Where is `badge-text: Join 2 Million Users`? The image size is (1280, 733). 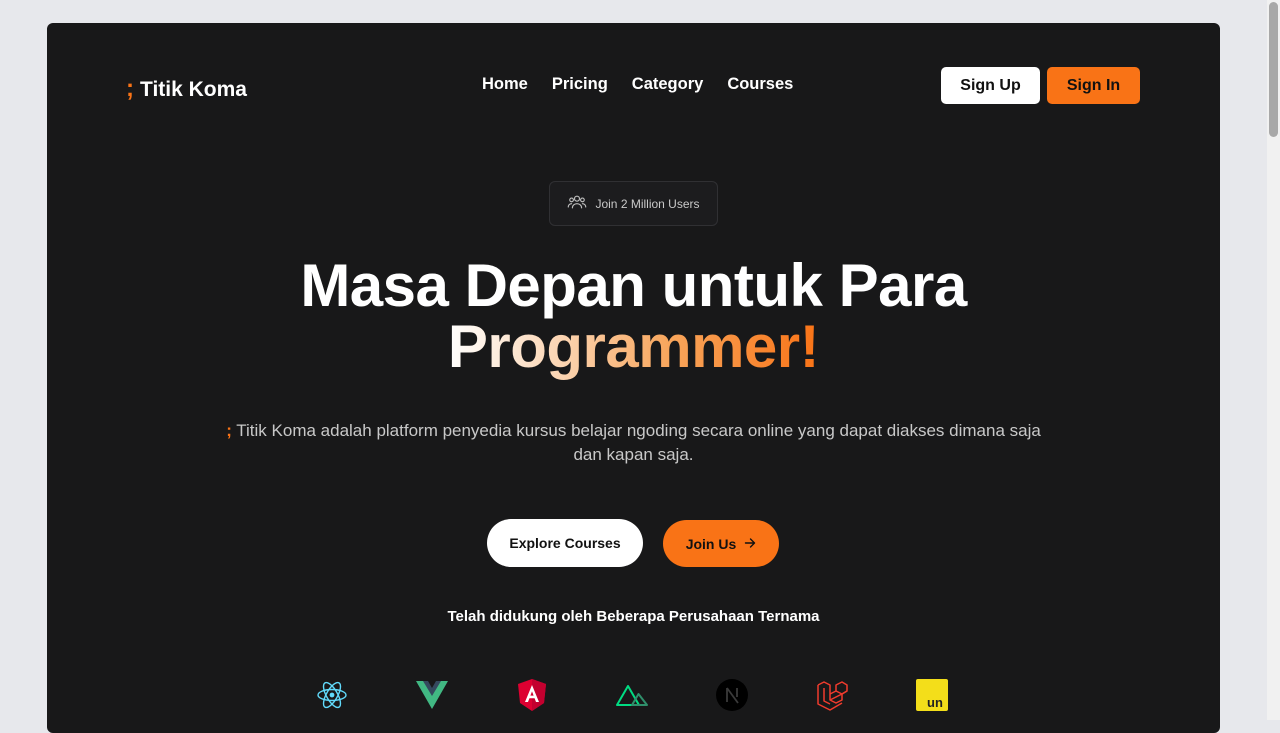 badge-text: Join 2 Million Users is located at coordinates (647, 203).